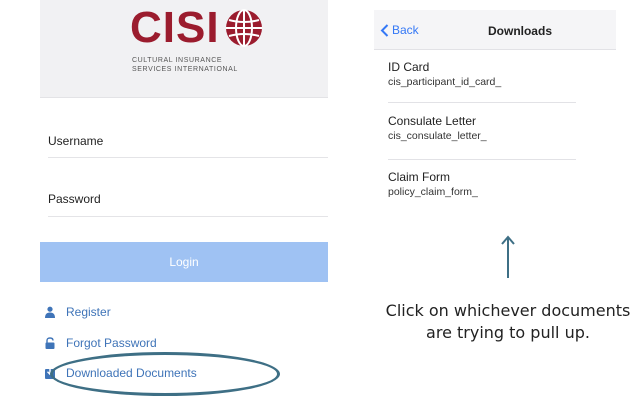  What do you see at coordinates (188, 157) in the screenshot?
I see `username-underline` at bounding box center [188, 157].